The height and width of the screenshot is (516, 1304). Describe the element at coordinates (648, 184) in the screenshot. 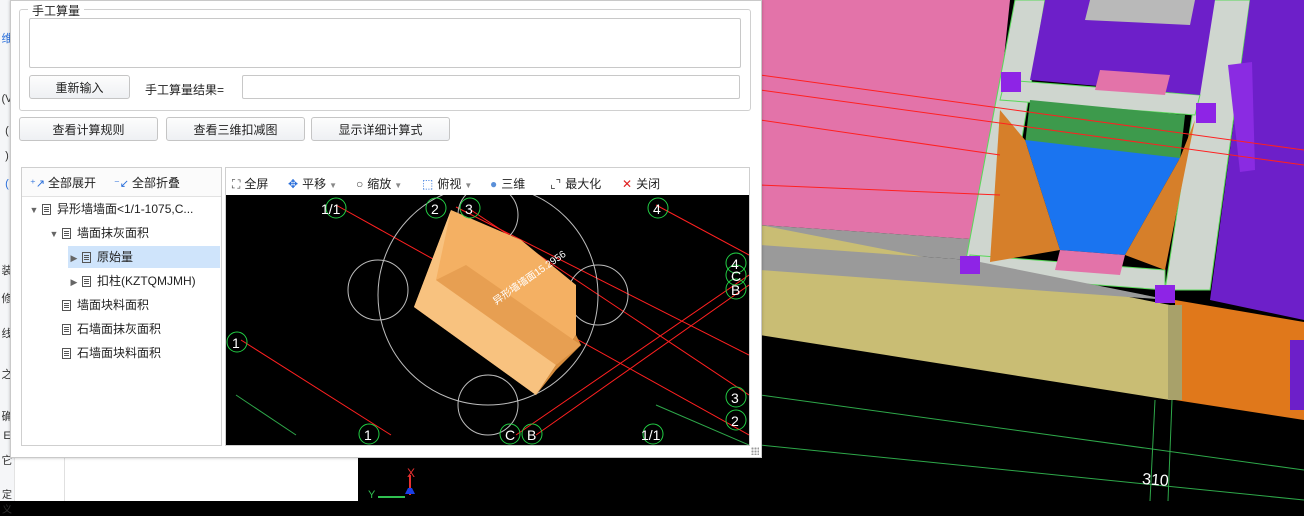

I see `close-label: 关闭` at that location.